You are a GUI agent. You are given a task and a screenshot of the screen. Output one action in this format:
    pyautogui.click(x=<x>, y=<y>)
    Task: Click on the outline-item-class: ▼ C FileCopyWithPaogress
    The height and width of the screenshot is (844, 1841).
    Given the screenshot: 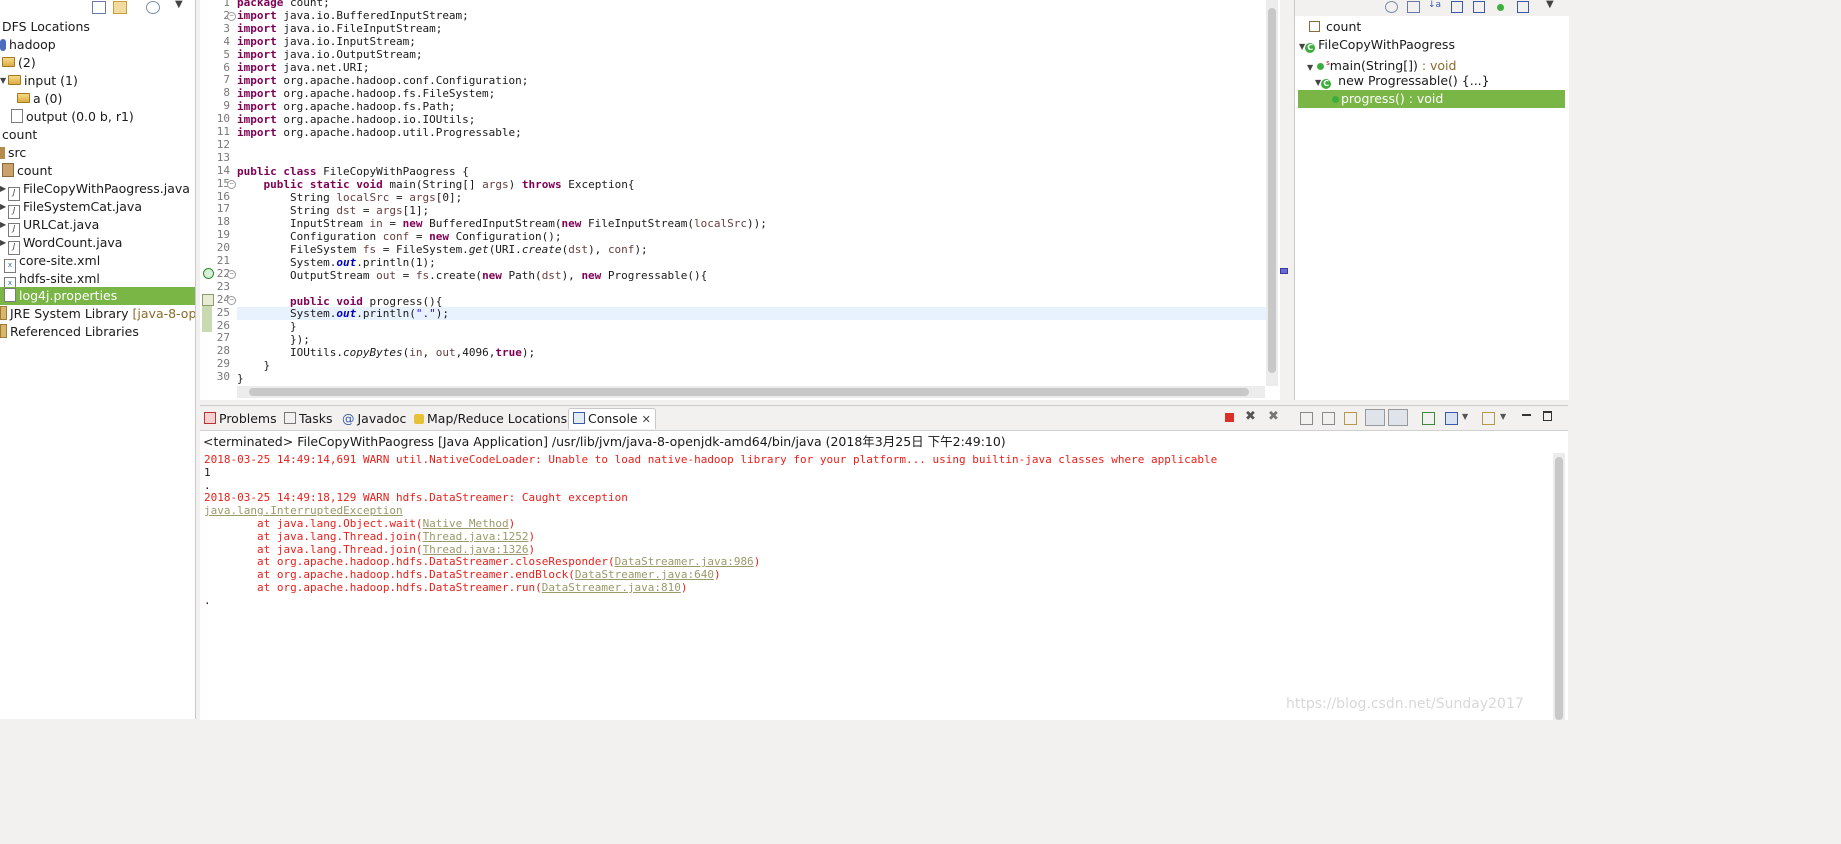 What is the action you would take?
    pyautogui.click(x=1432, y=45)
    